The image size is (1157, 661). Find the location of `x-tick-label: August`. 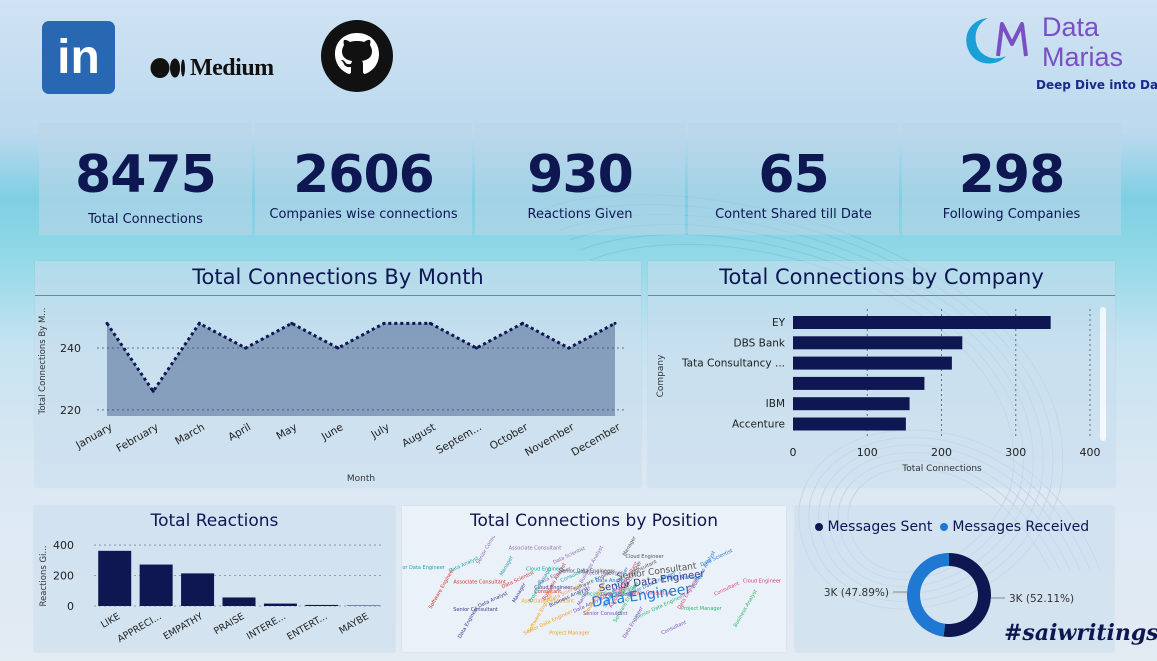

x-tick-label: August is located at coordinates (419, 435).